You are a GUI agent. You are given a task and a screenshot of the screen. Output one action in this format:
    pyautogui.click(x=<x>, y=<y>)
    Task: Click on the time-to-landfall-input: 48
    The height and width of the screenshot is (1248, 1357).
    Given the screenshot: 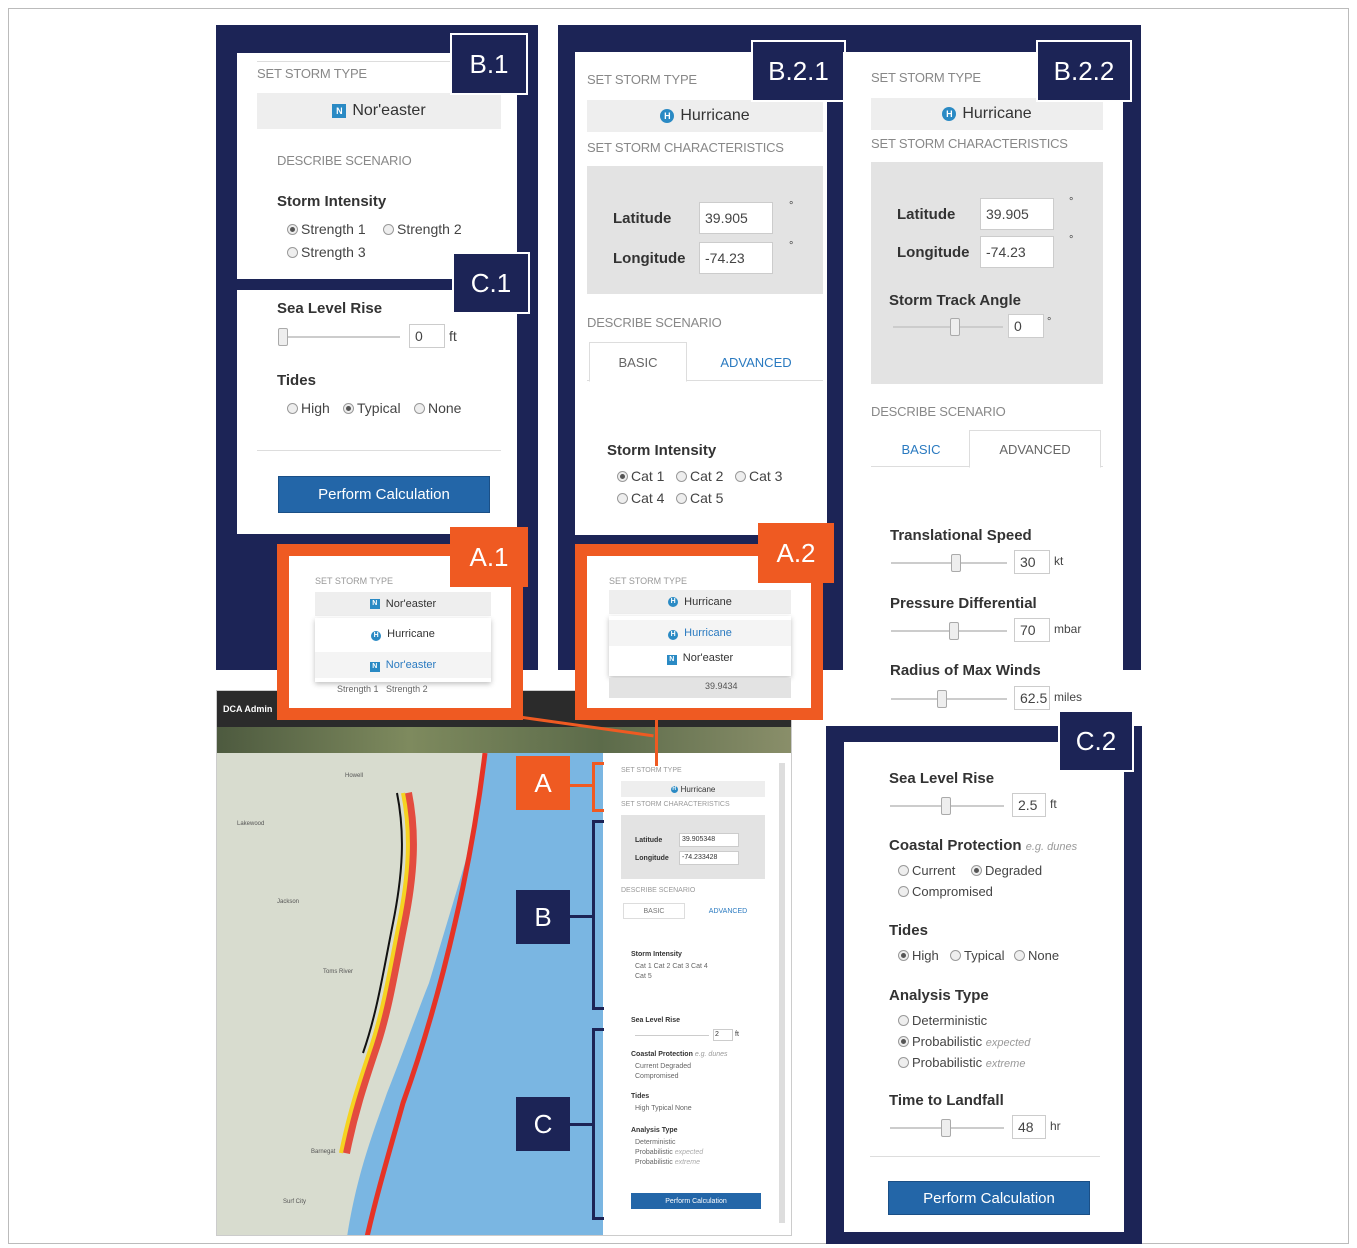 What is the action you would take?
    pyautogui.click(x=1029, y=1127)
    